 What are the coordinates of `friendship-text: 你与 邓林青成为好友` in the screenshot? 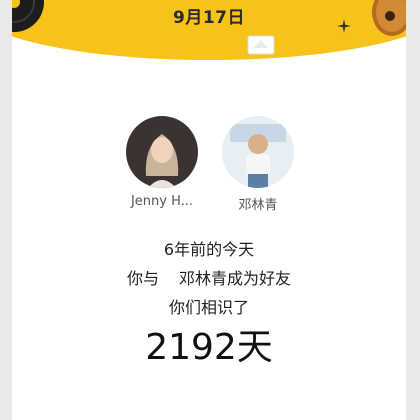 It's located at (209, 277).